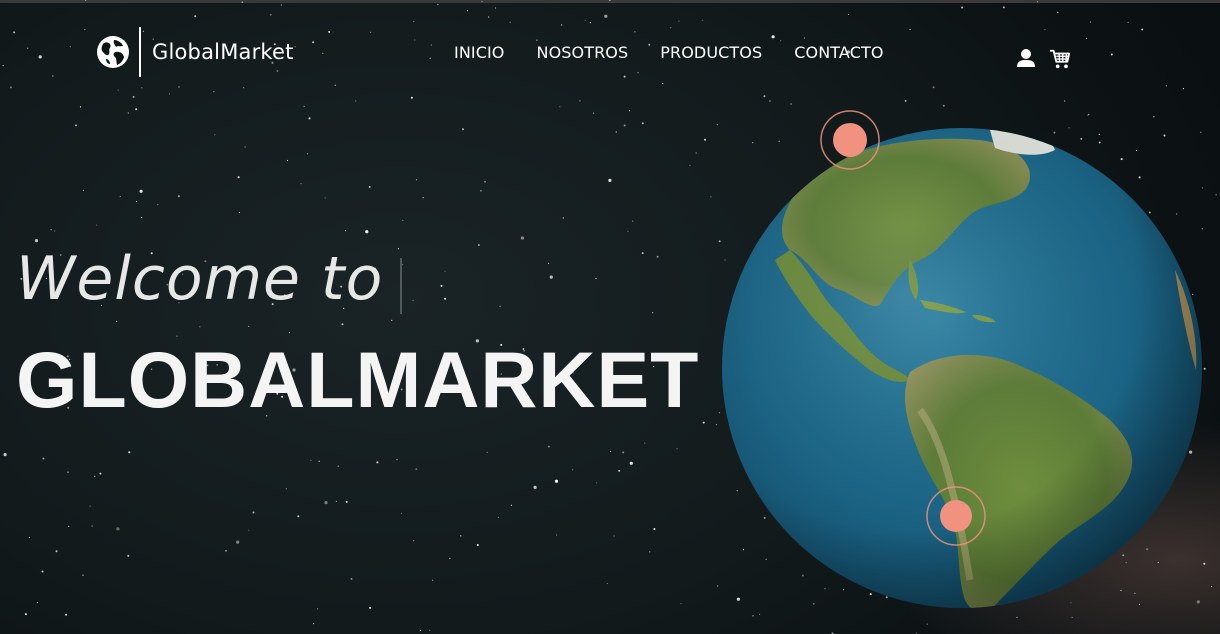 The image size is (1220, 634). I want to click on welcome-heading: Welcome to, so click(200, 279).